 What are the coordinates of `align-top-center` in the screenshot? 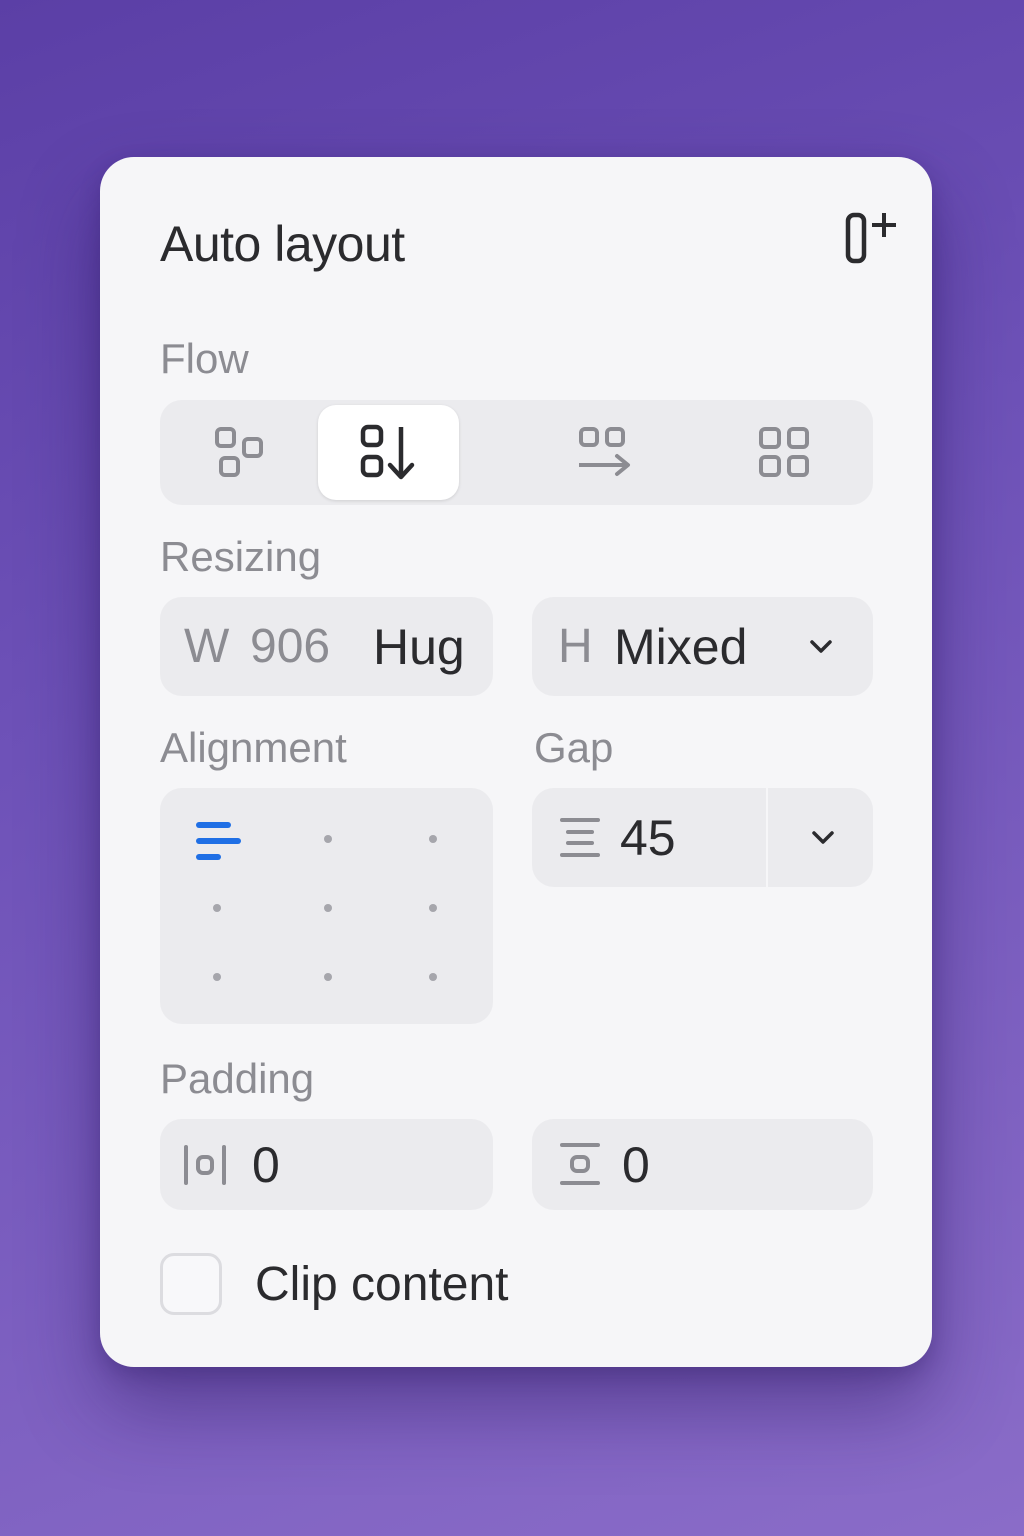 It's located at (328, 839).